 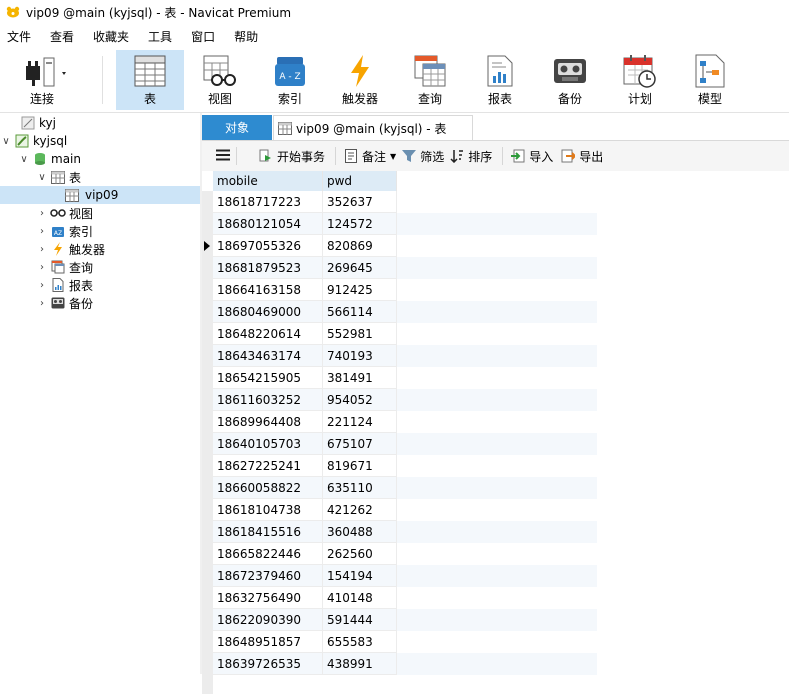 I want to click on table-button: 表, so click(x=150, y=80).